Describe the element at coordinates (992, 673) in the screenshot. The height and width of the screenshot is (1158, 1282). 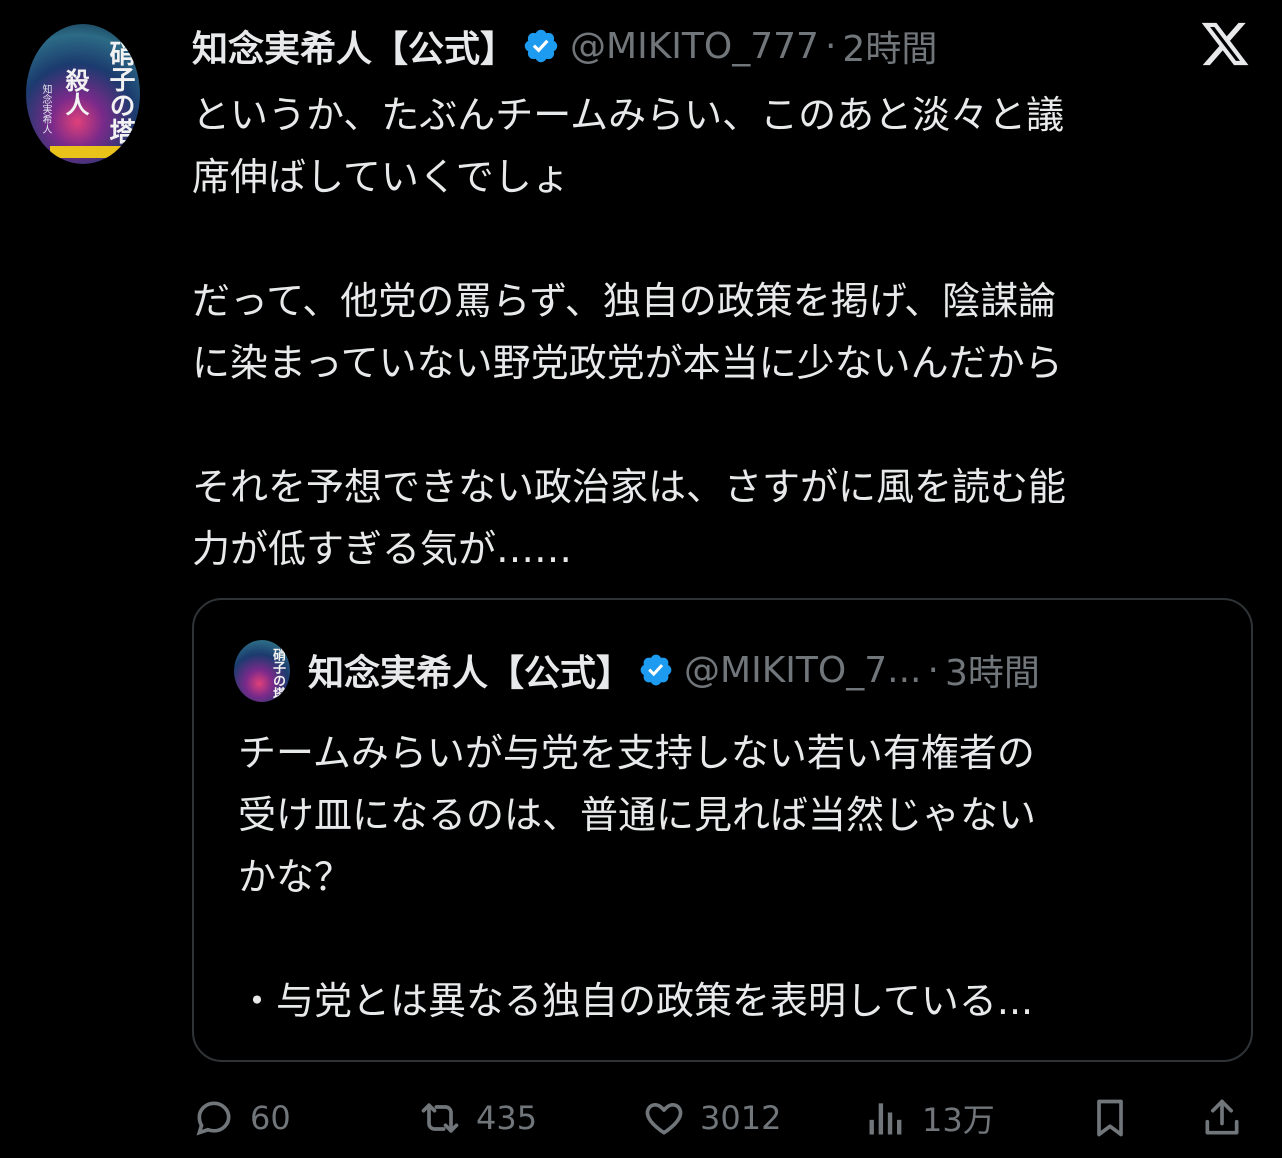
I see `quoted-tweet-time: 3時間` at that location.